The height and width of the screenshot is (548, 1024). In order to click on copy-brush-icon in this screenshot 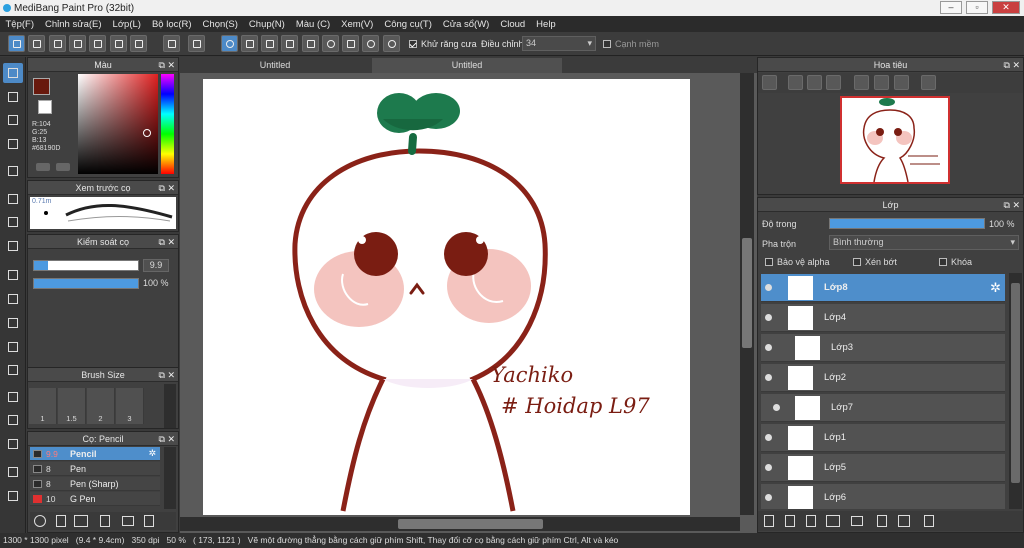, I will do `click(105, 521)`.